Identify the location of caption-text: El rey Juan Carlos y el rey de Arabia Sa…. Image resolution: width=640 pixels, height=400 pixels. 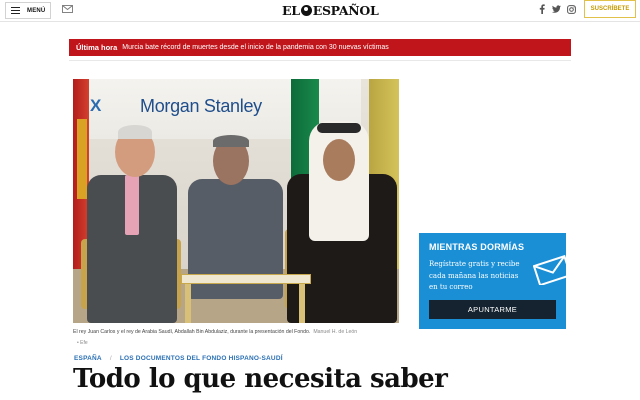
(192, 332).